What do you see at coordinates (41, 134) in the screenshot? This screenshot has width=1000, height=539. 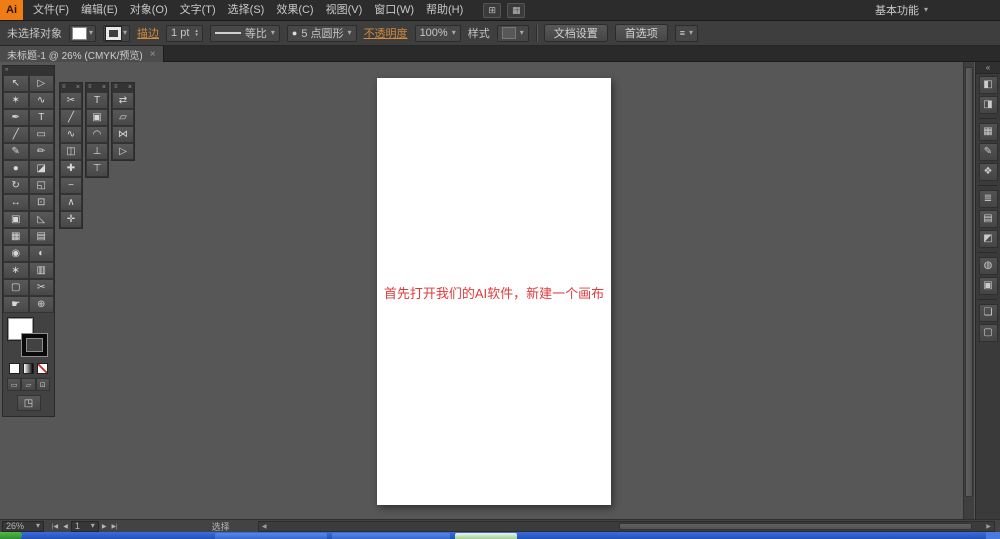 I see `rectangle-tool: ▭` at bounding box center [41, 134].